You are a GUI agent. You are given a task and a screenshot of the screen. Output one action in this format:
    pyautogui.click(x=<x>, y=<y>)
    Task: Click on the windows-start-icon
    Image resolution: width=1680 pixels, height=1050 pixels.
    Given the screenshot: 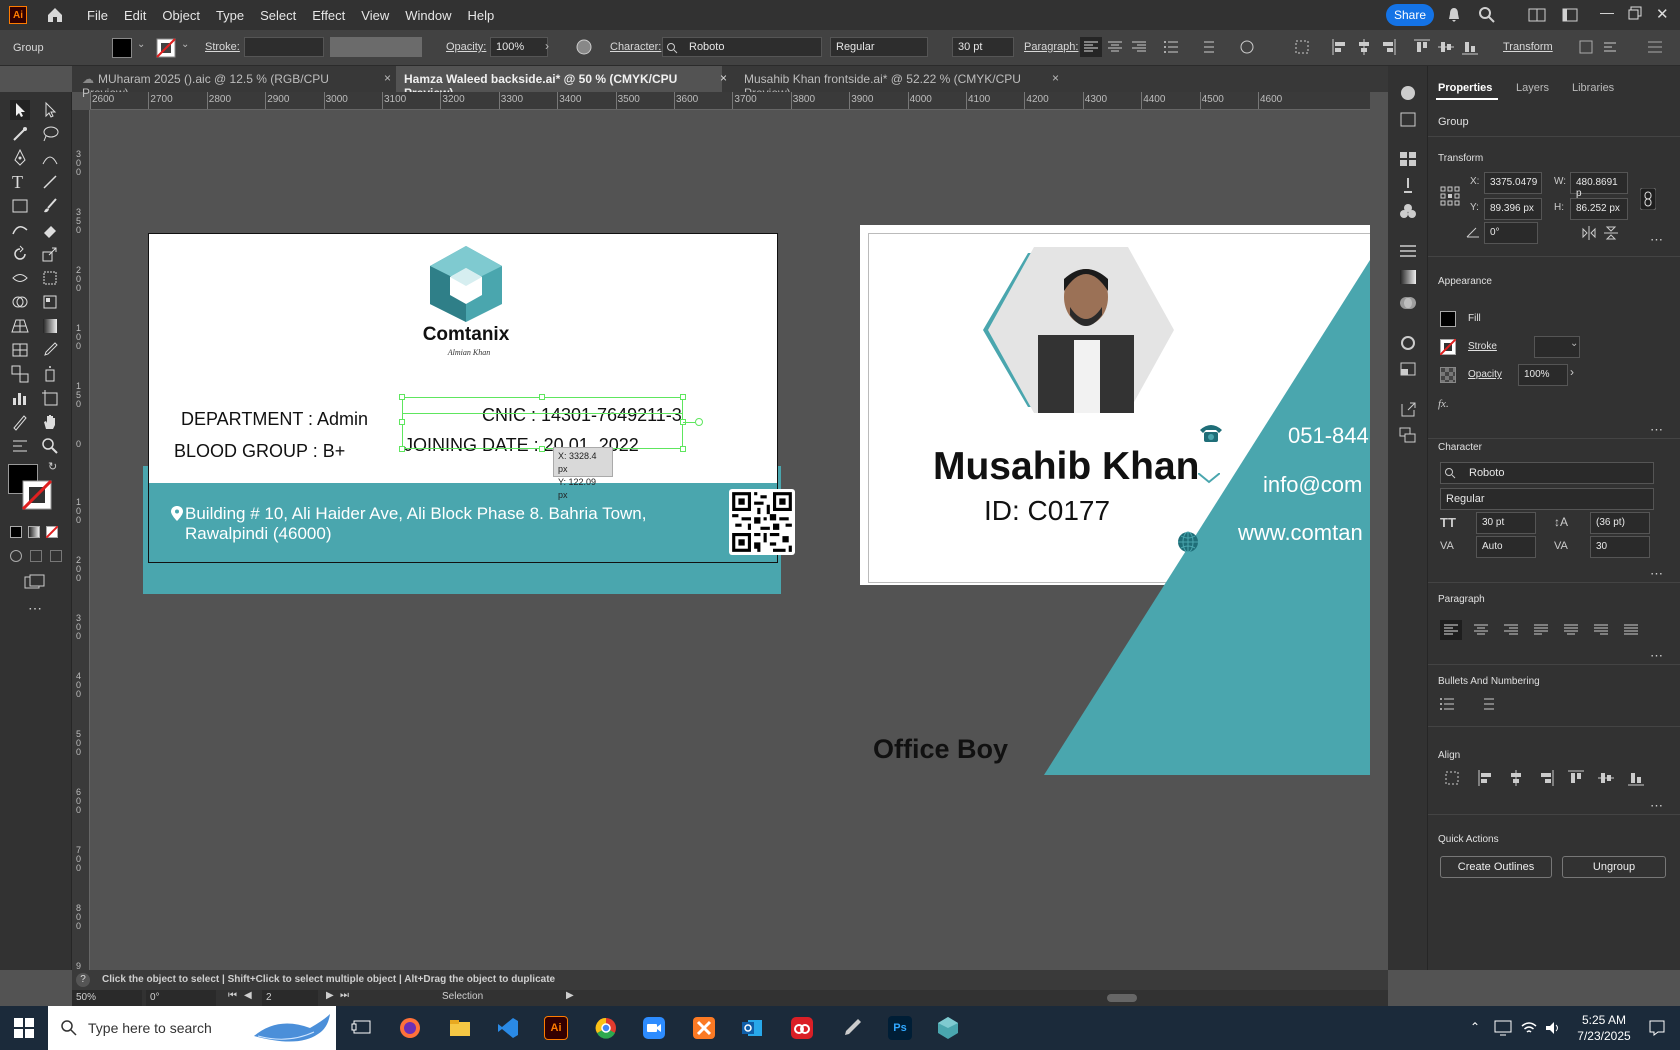 What is the action you would take?
    pyautogui.click(x=24, y=1028)
    